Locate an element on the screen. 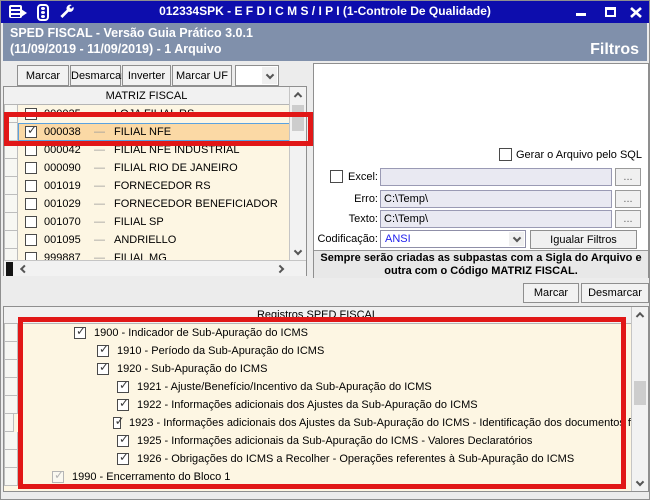 The width and height of the screenshot is (650, 500). list-item: 001095 — ANDRIELLO is located at coordinates (146, 240).